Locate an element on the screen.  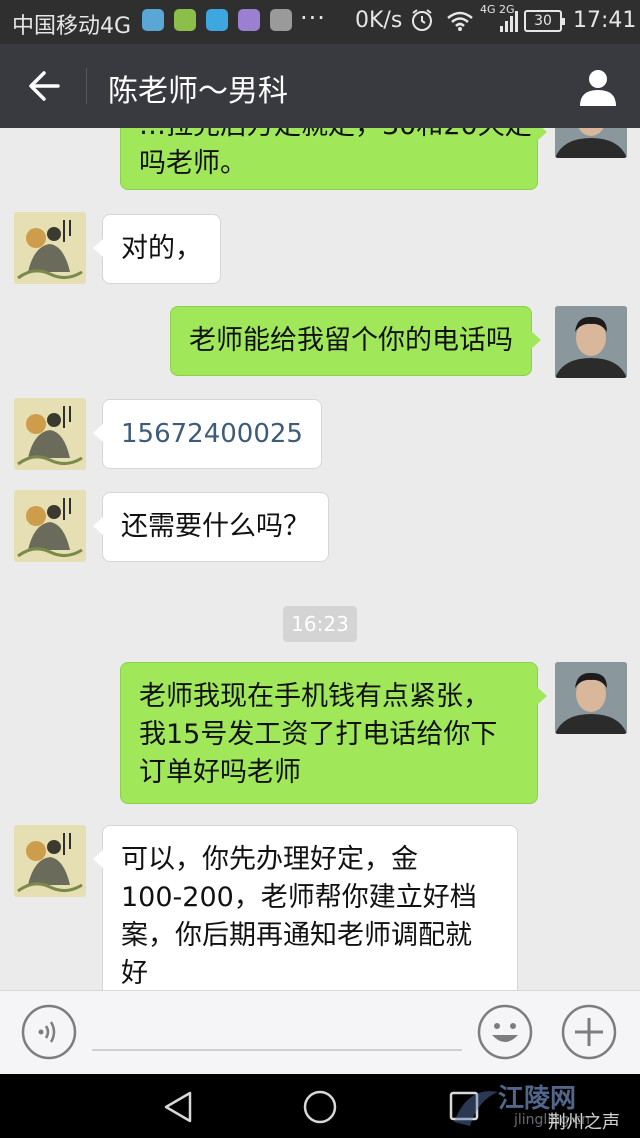
nav-home-icon is located at coordinates (320, 1107).